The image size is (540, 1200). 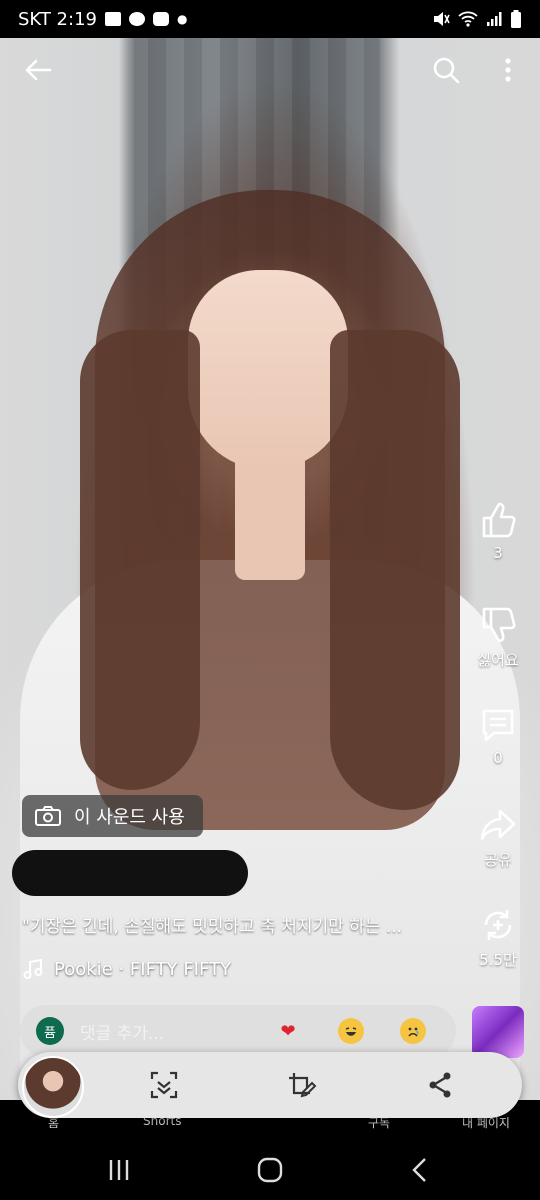 I want to click on battery-icon, so click(x=516, y=19).